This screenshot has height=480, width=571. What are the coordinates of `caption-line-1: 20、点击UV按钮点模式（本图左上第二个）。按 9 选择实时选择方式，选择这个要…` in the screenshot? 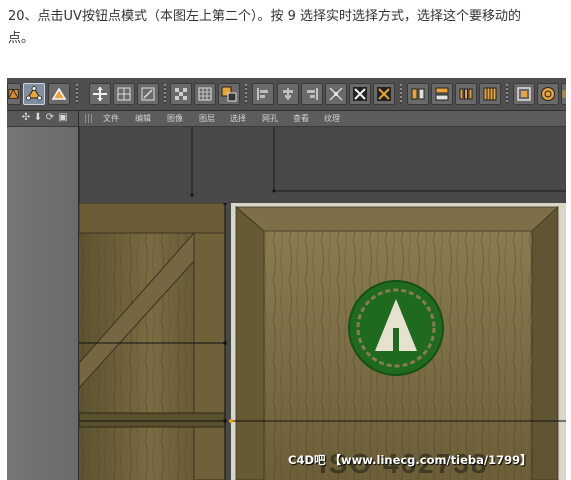 It's located at (264, 16).